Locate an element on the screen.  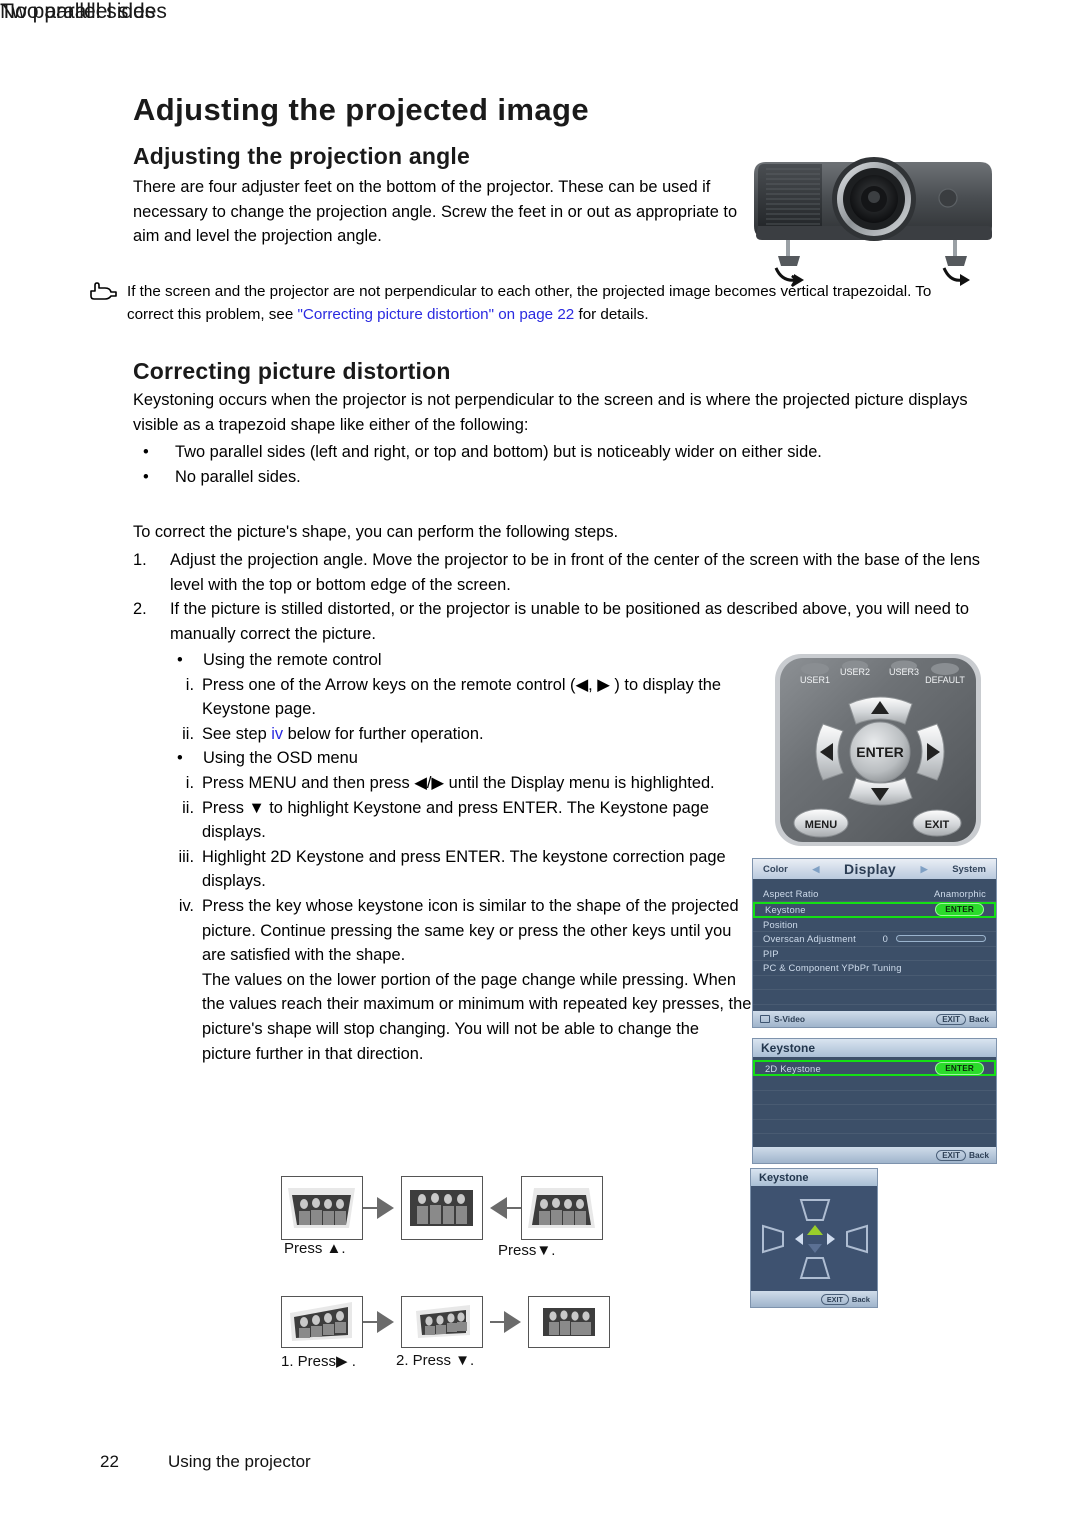
menu-item-position: Position is located at coordinates (874, 925).